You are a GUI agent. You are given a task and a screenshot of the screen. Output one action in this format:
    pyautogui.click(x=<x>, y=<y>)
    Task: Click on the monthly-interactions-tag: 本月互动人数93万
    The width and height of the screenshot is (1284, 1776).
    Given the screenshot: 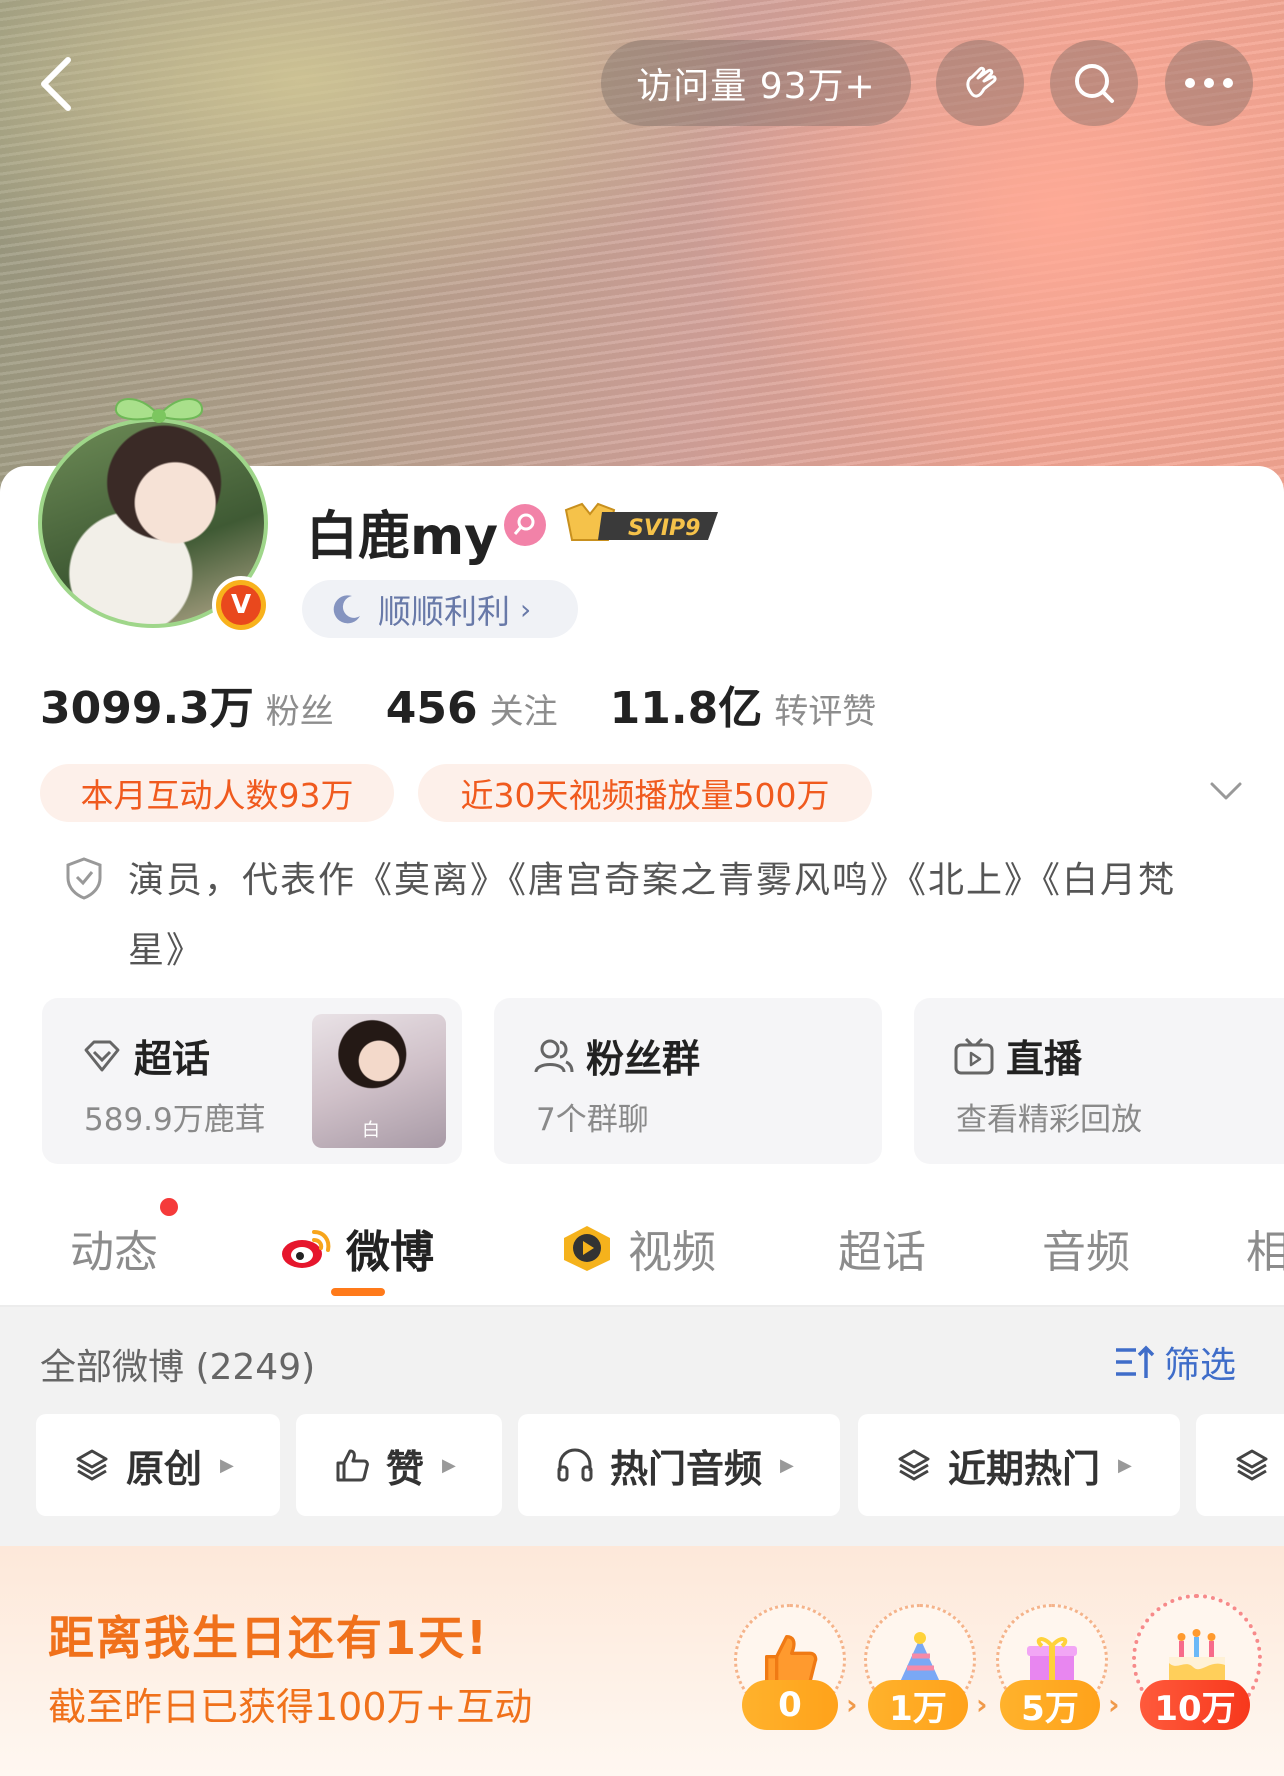 What is the action you would take?
    pyautogui.click(x=217, y=793)
    